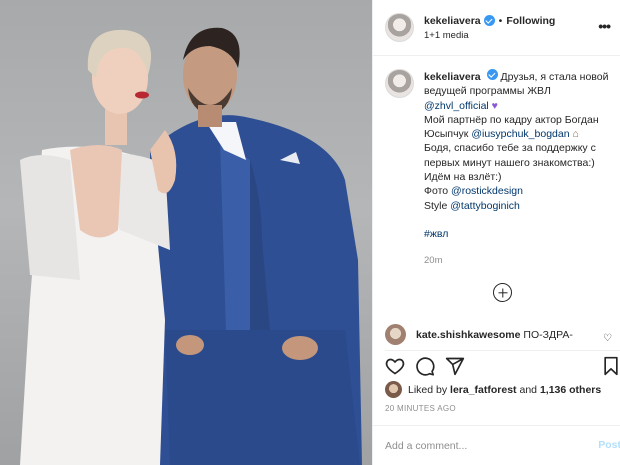  I want to click on follow-button: Following, so click(530, 21).